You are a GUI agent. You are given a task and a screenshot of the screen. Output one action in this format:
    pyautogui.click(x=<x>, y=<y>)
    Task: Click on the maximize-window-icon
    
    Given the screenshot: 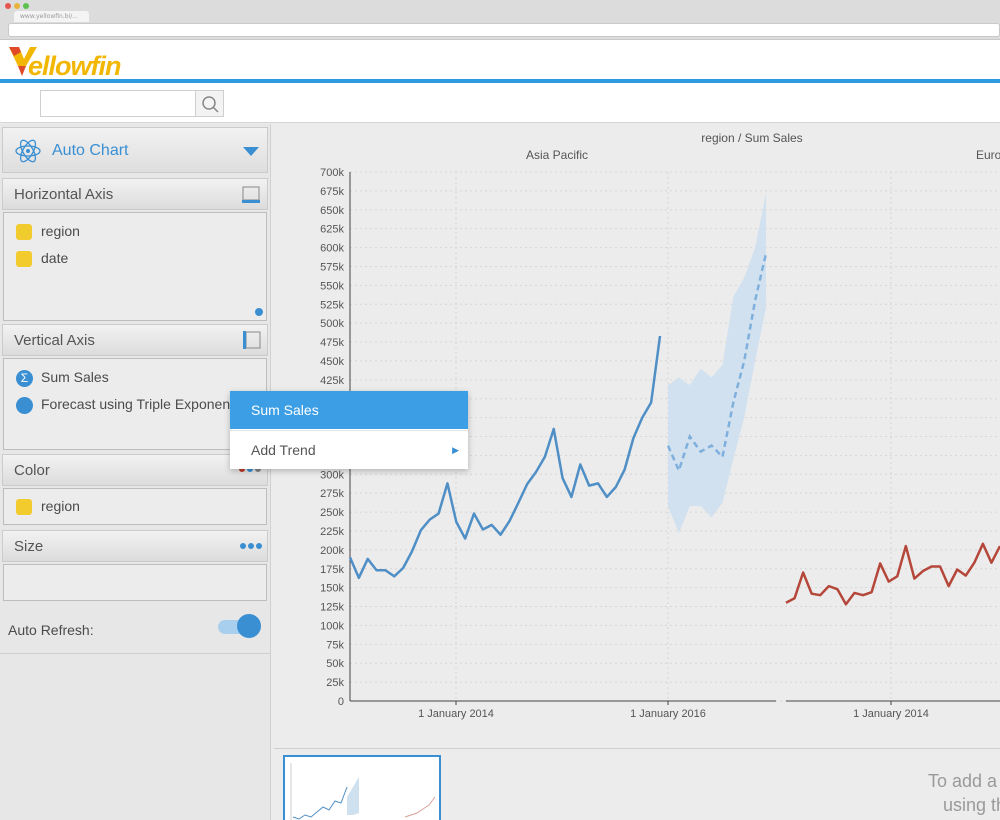 What is the action you would take?
    pyautogui.click(x=26, y=6)
    